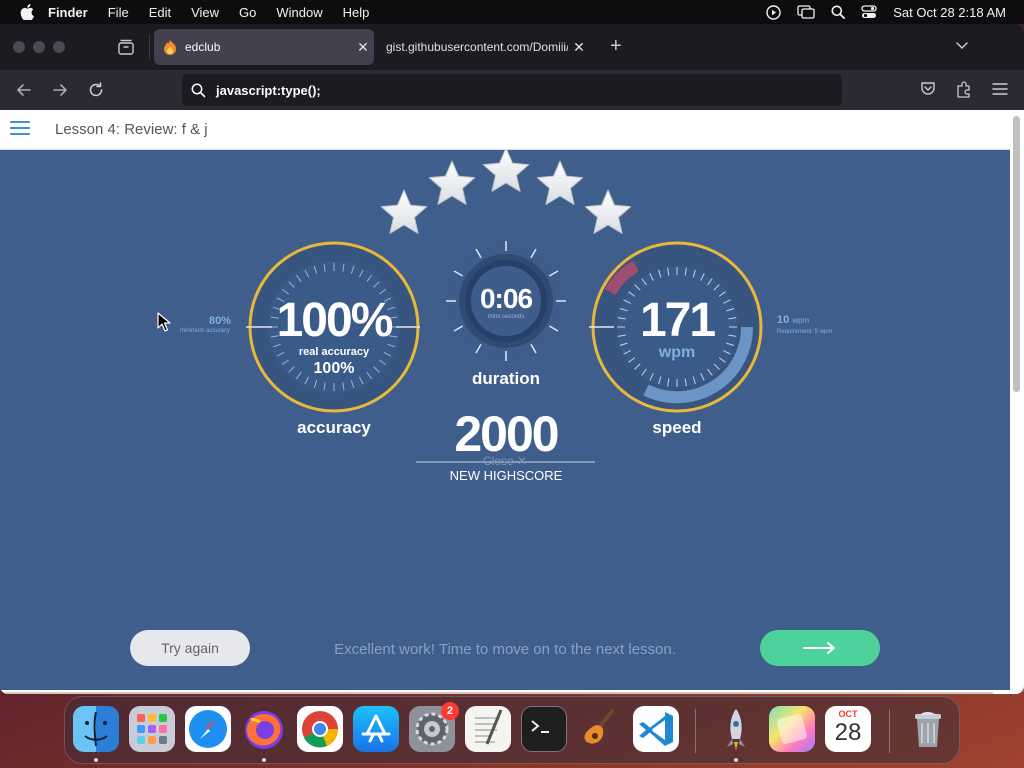 This screenshot has width=1024, height=768. What do you see at coordinates (131, 129) in the screenshot?
I see `lesson-title: Lesson 4: Review: f & j` at bounding box center [131, 129].